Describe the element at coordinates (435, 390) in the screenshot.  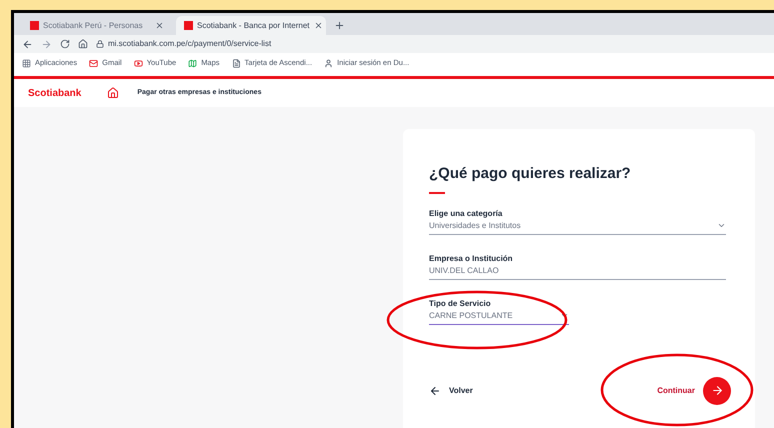
I see `arrow-left-icon` at that location.